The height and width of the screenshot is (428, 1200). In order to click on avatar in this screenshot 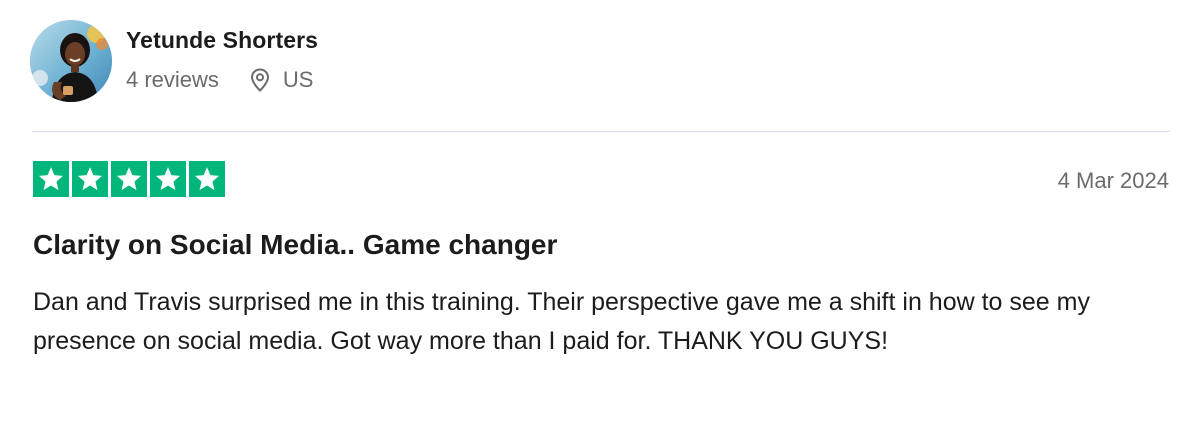, I will do `click(71, 61)`.